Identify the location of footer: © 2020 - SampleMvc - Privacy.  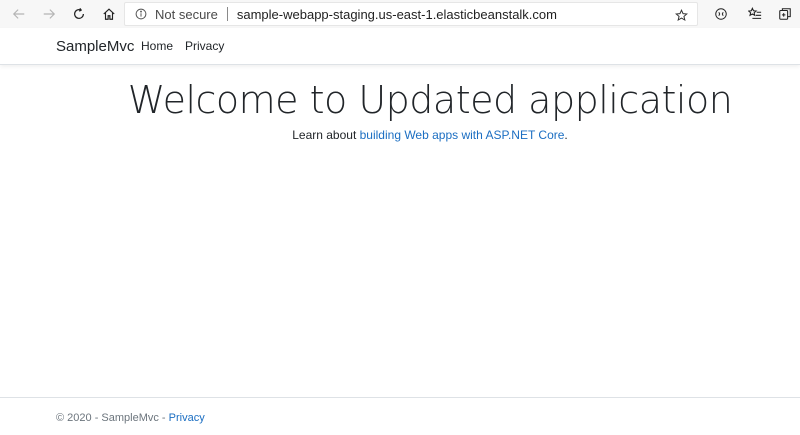
(400, 416).